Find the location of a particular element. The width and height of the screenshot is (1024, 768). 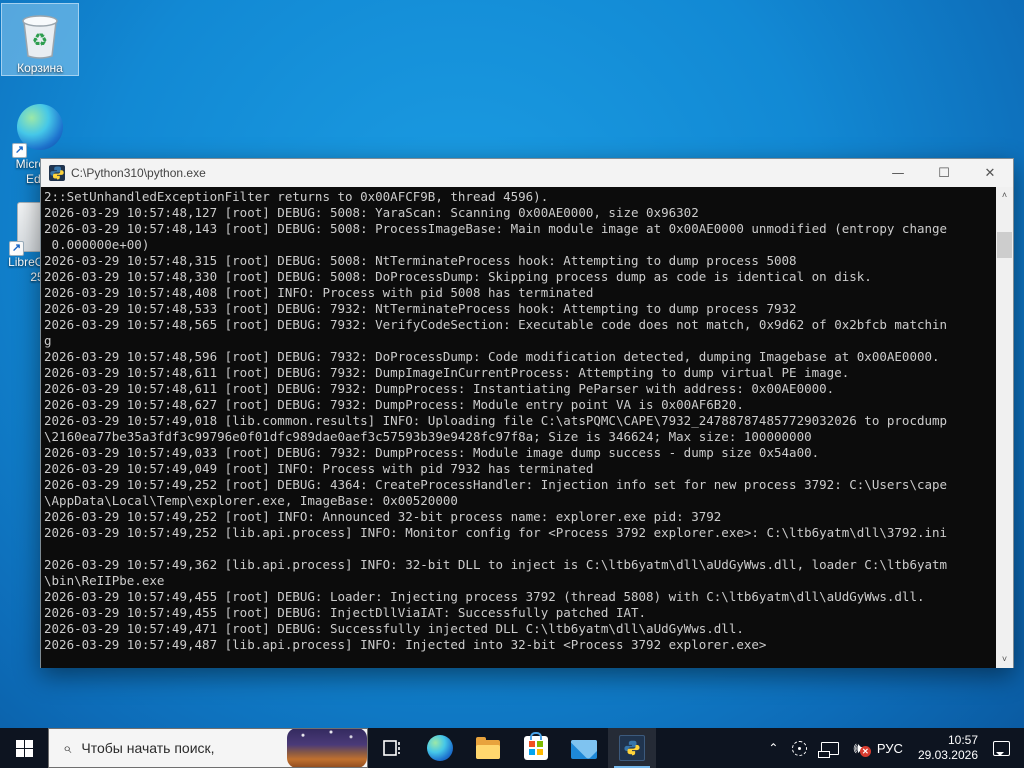

ethernet-network-icon is located at coordinates (829, 749).